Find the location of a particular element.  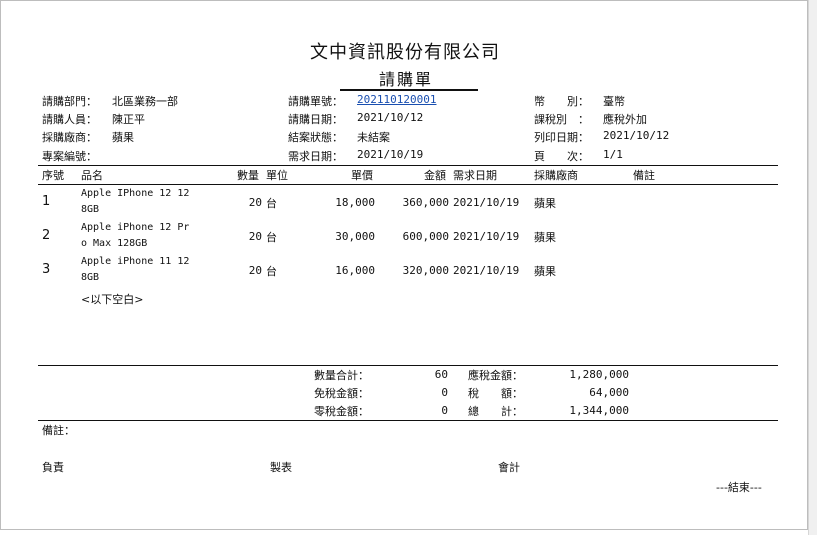

title-underline is located at coordinates (409, 90).